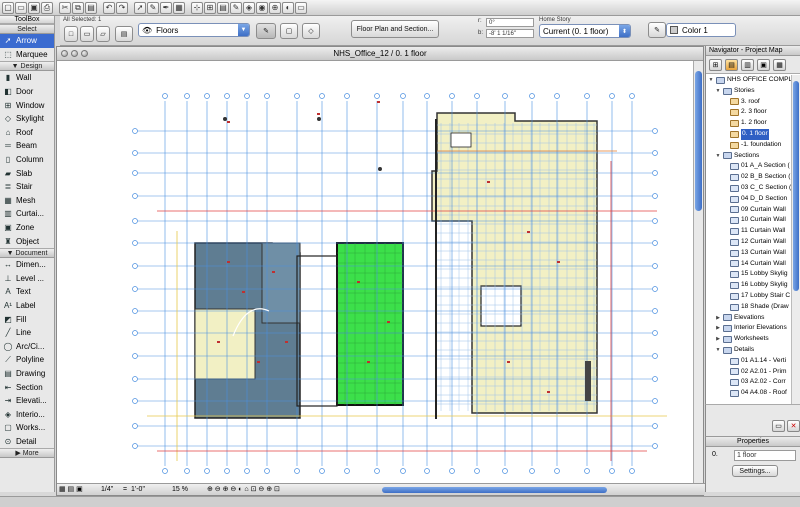  What do you see at coordinates (27, 292) in the screenshot?
I see `tool-text: A Text` at bounding box center [27, 292].